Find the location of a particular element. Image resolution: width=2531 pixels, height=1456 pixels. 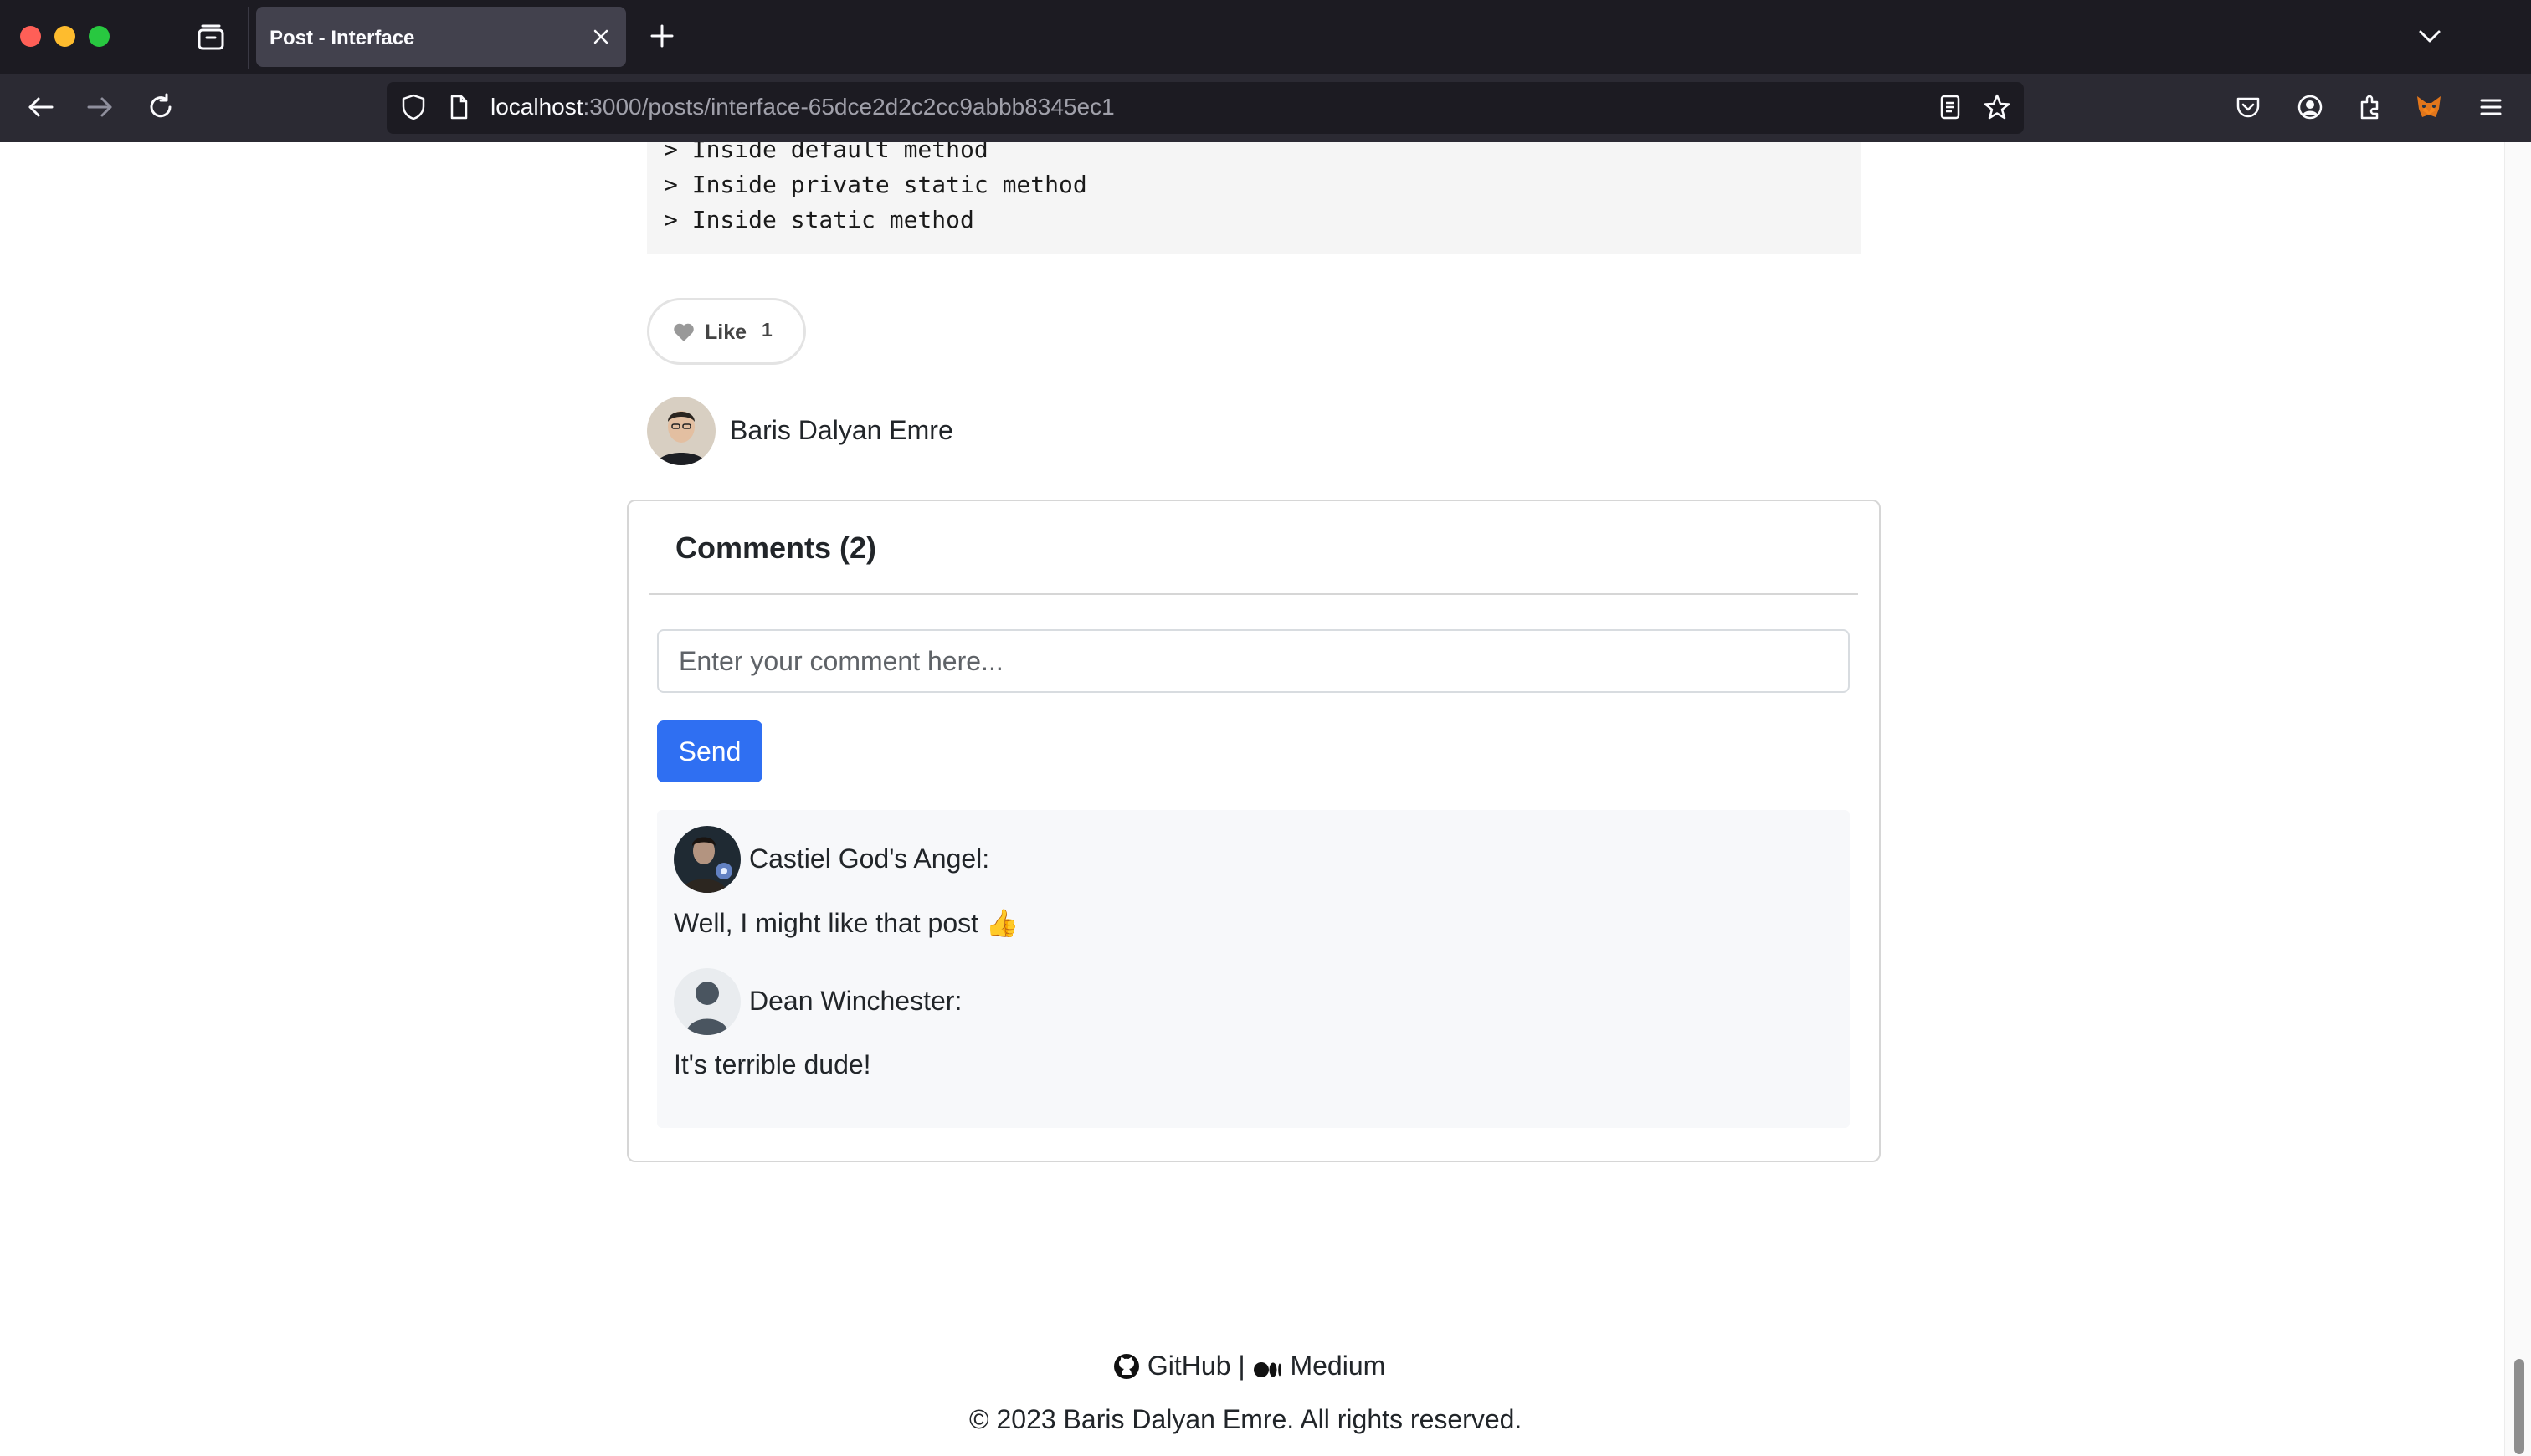

medium-link: Medium is located at coordinates (1319, 1366).